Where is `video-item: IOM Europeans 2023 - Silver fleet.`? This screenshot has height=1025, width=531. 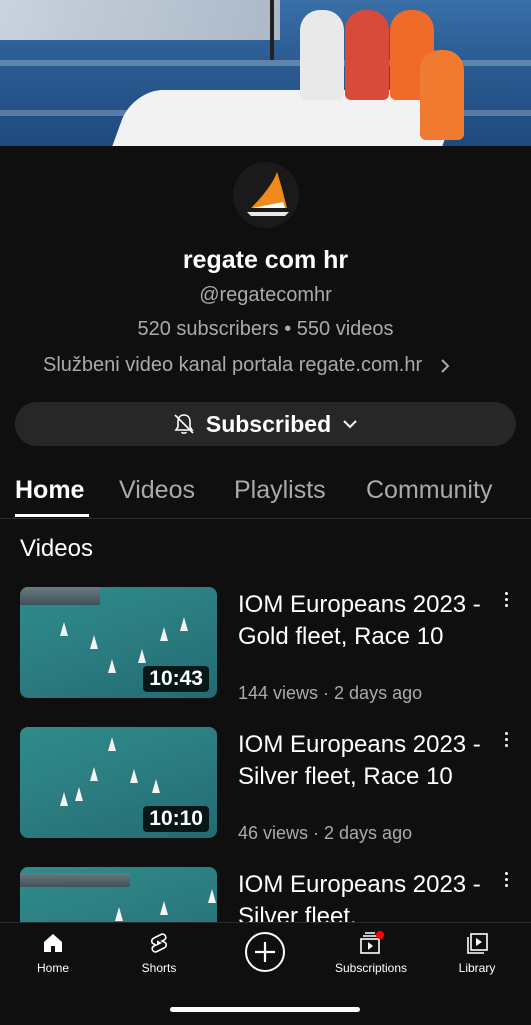
video-item: IOM Europeans 2023 - Silver fleet. is located at coordinates (265, 894).